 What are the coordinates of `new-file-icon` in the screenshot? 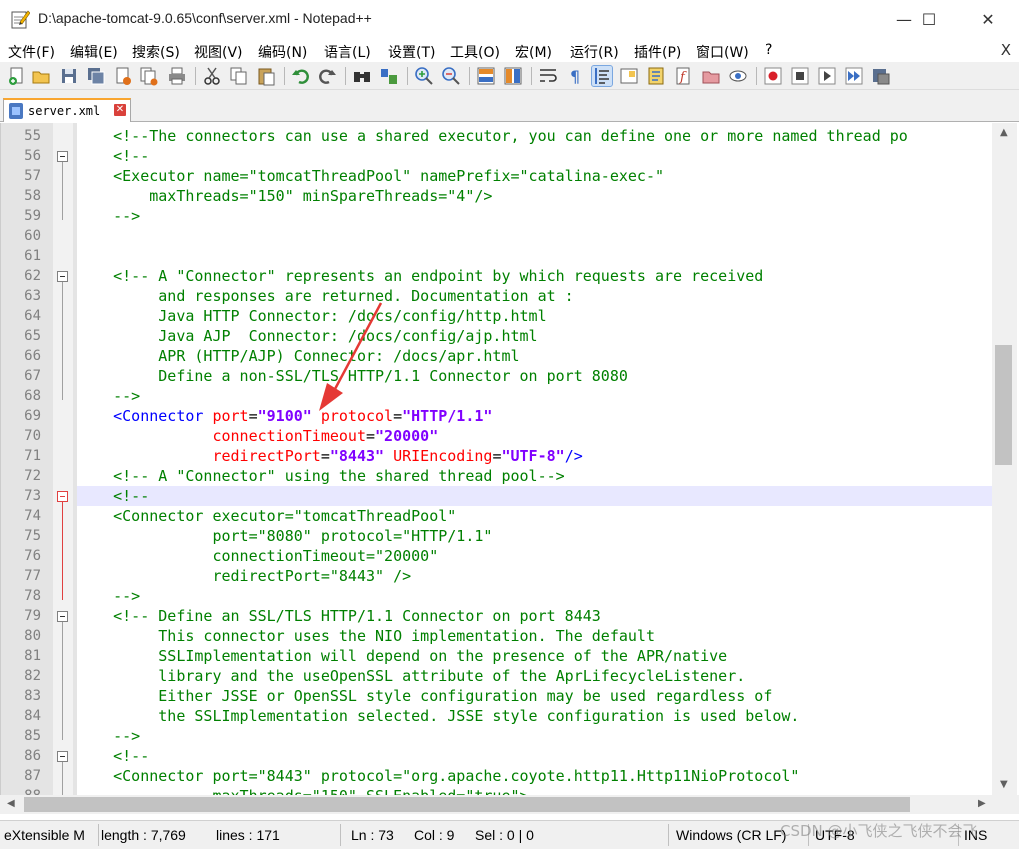 It's located at (17, 76).